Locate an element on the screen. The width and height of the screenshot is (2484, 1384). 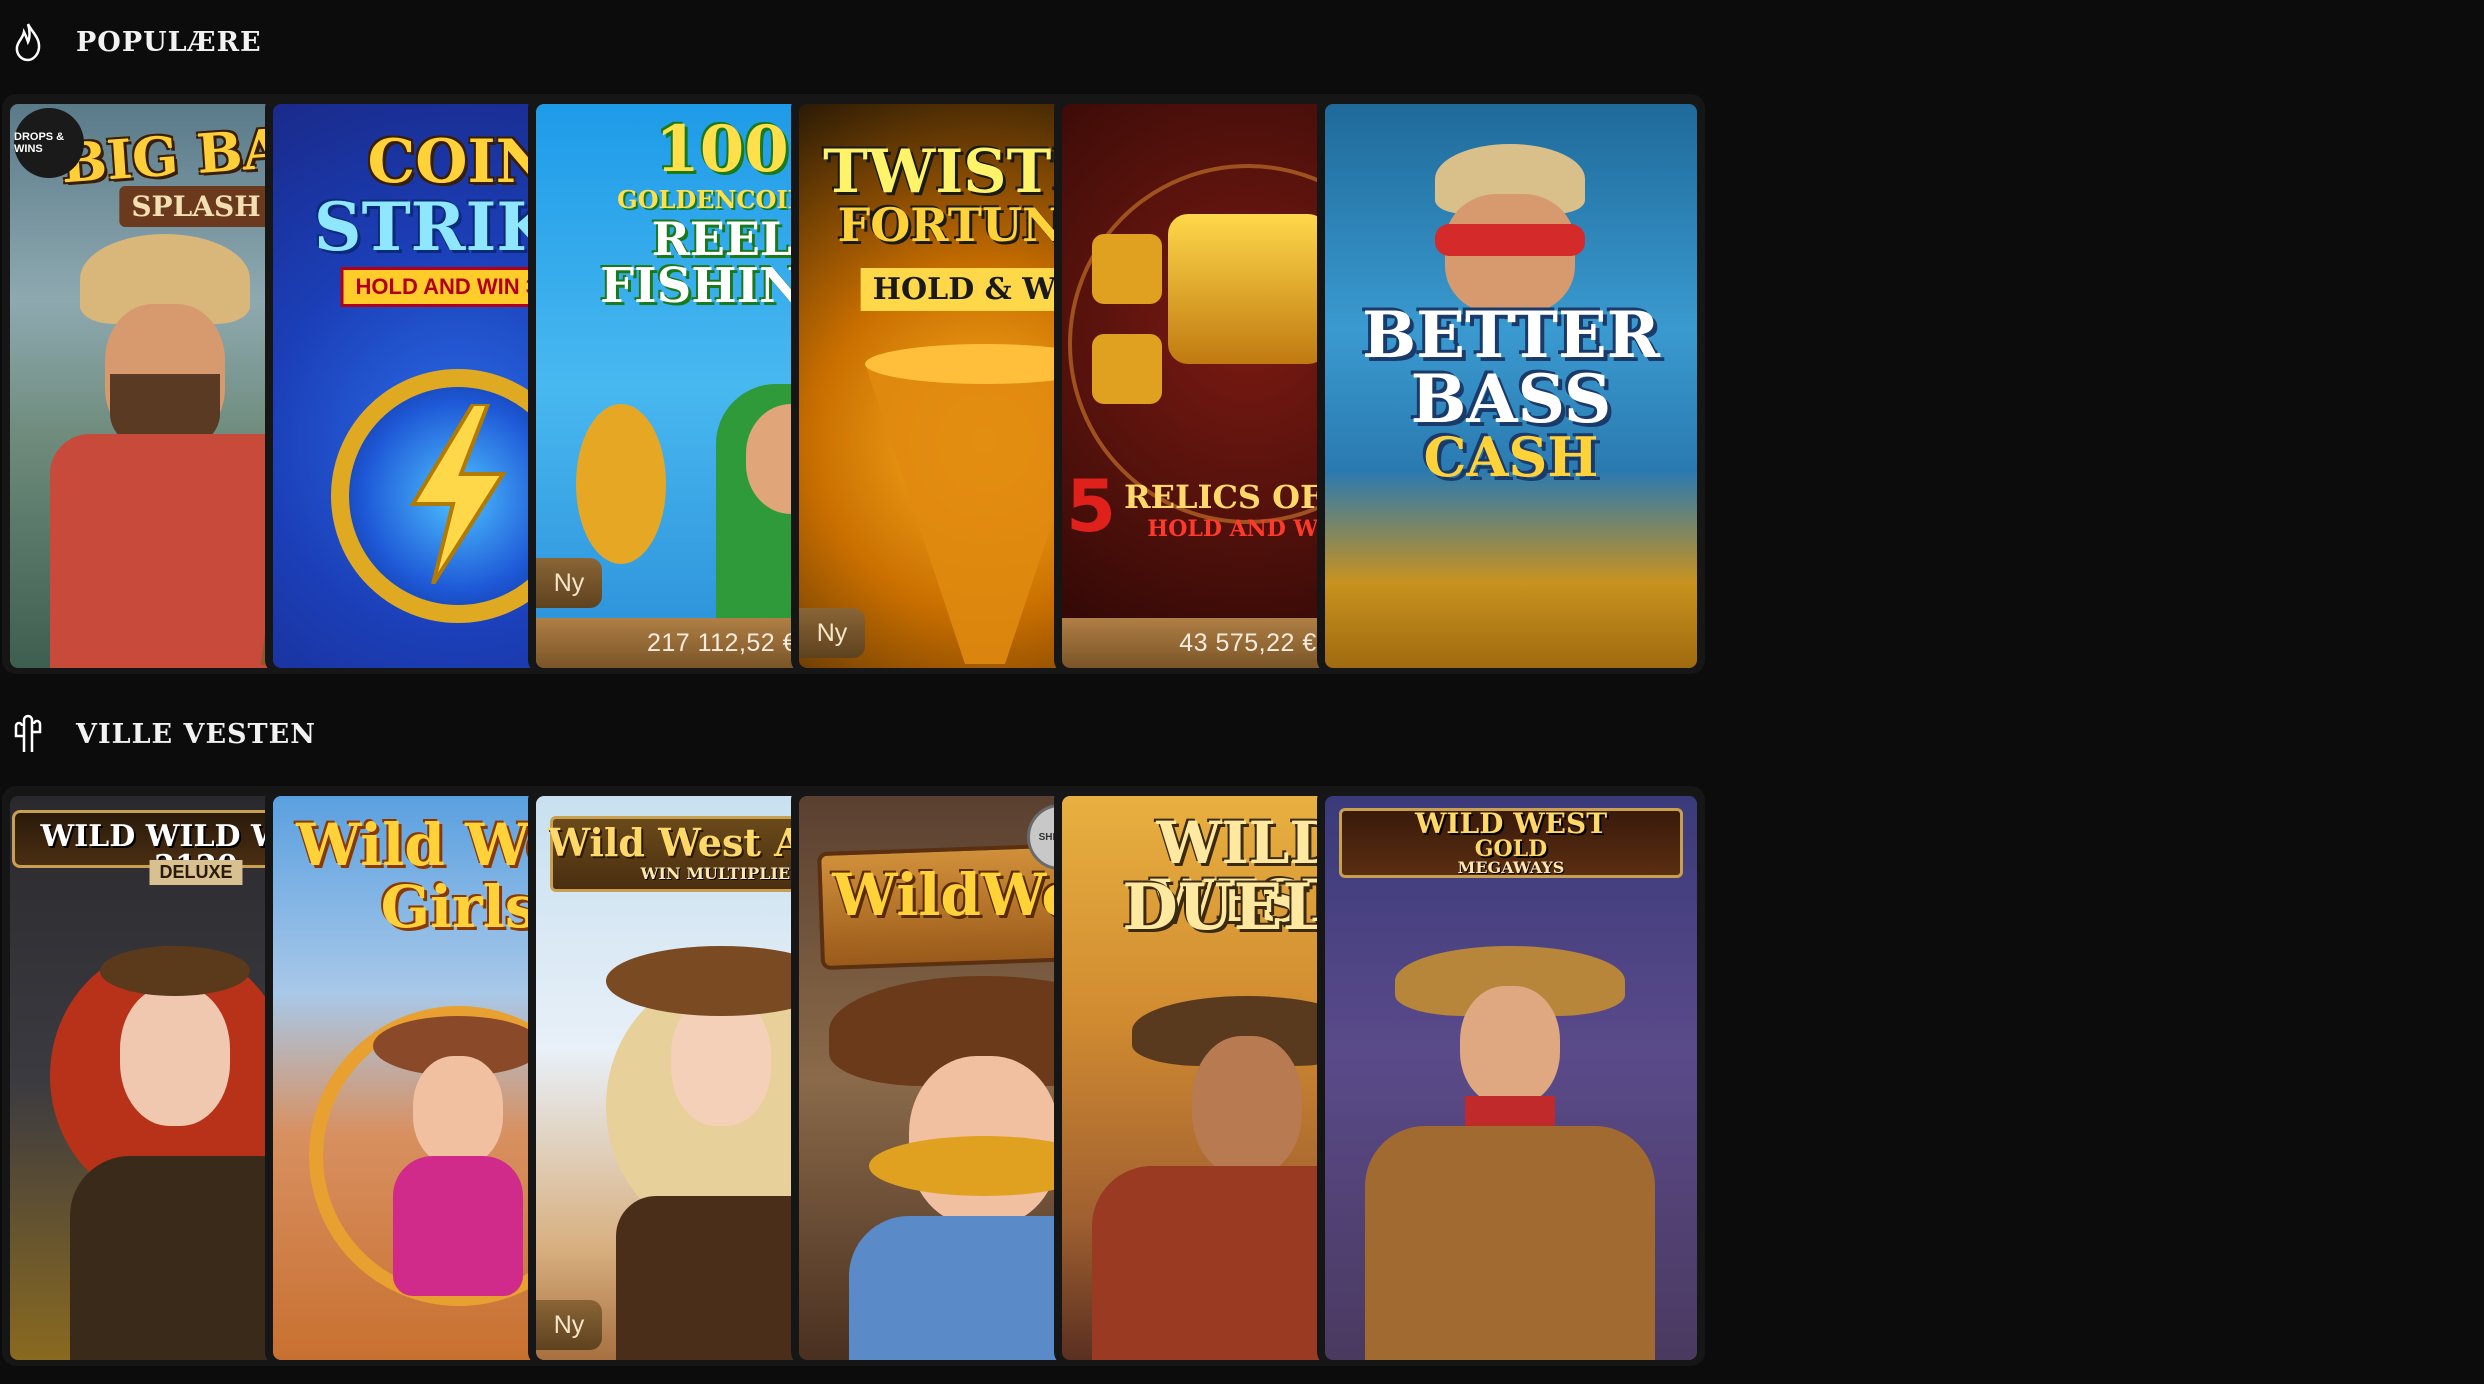
flame-icon is located at coordinates (28, 42).